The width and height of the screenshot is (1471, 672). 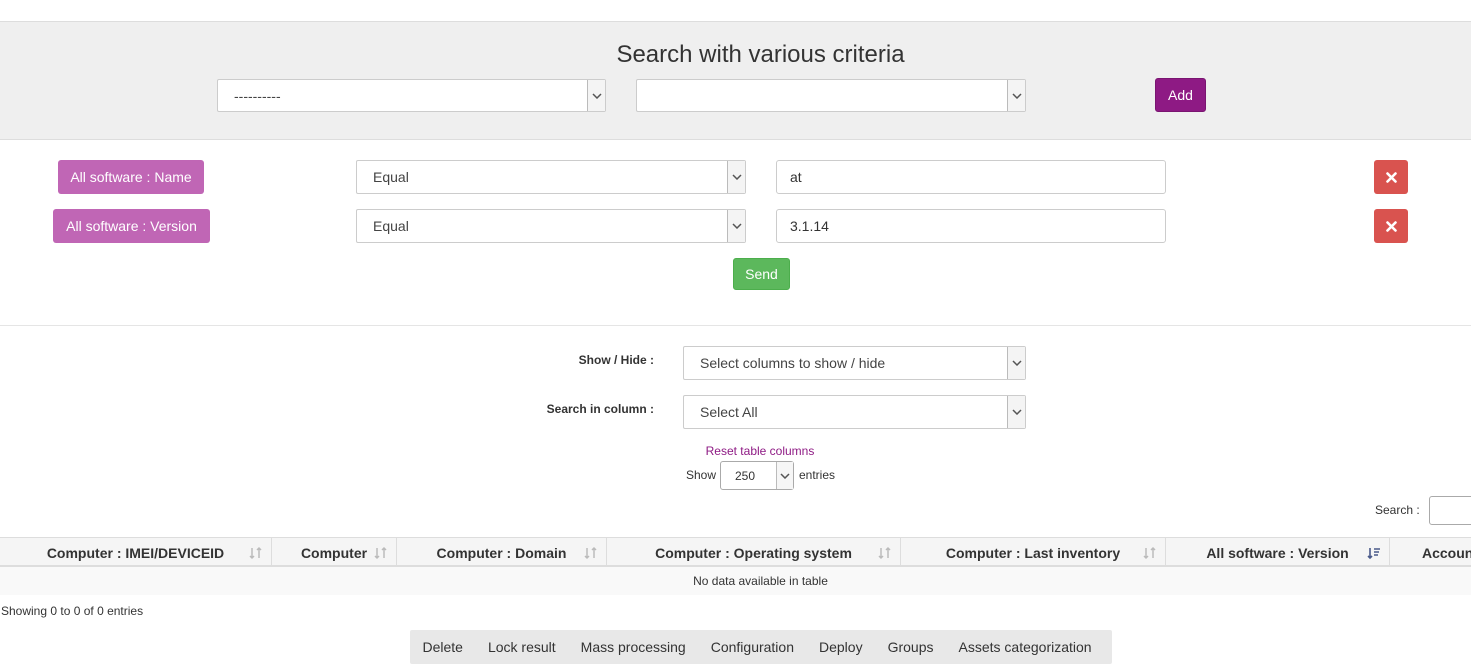 I want to click on show-hide-columns-value: Select columns to show / hide, so click(x=793, y=363).